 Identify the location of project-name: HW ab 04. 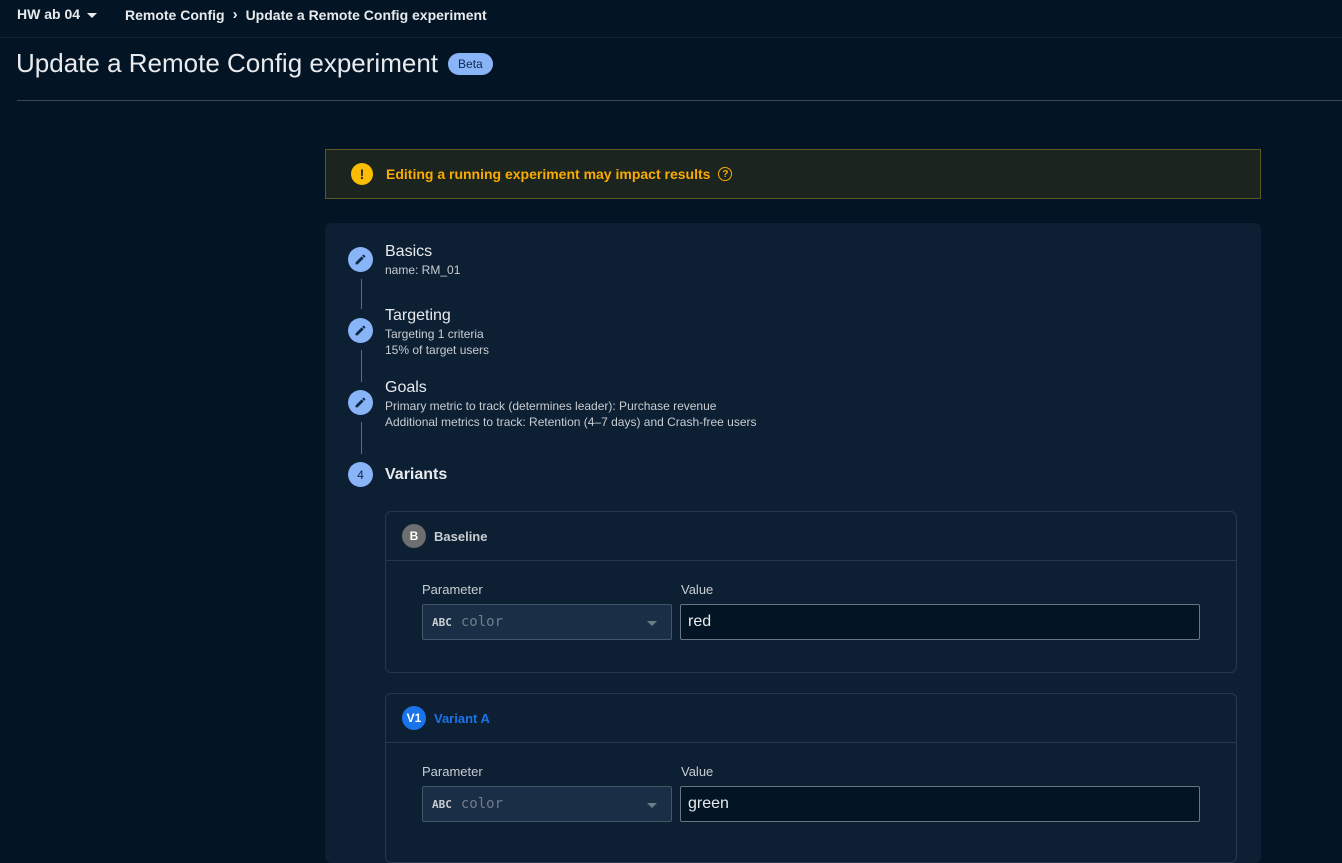
(49, 14).